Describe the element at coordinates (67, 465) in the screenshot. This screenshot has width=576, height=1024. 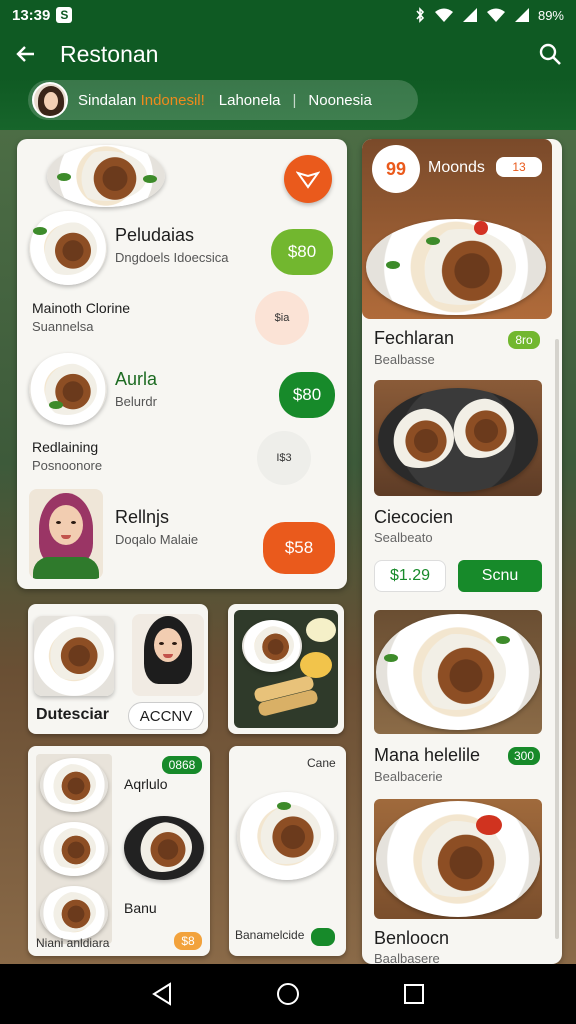
I see `item-label-sub: Posnoonore` at that location.